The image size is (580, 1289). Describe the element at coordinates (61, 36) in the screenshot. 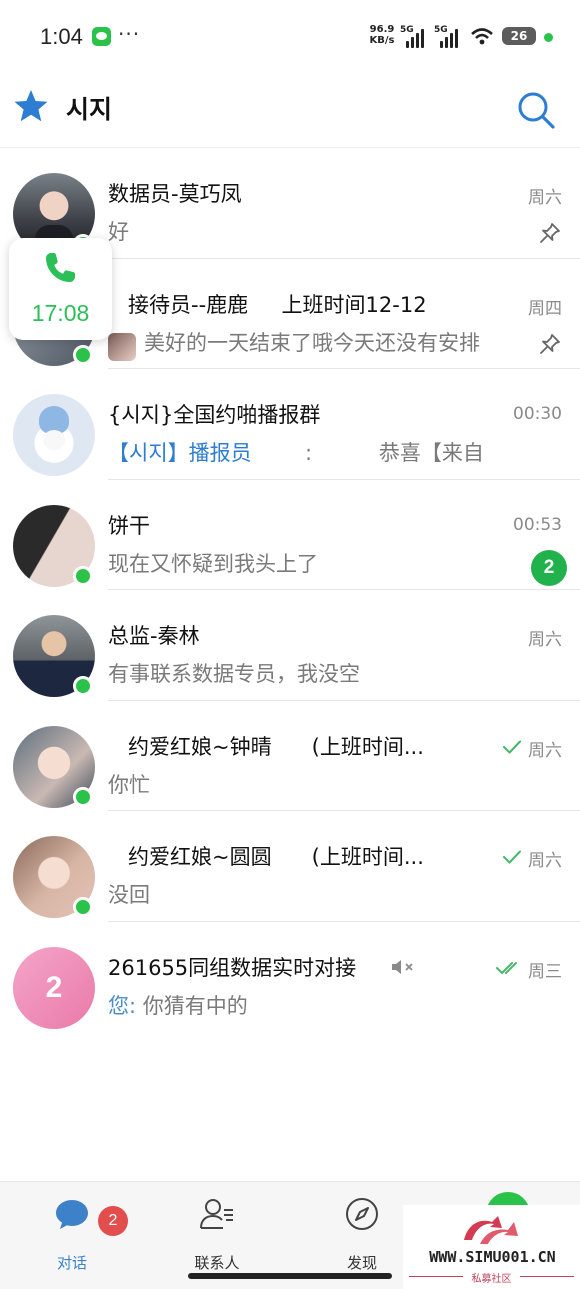

I see `status-time: 1:04` at that location.